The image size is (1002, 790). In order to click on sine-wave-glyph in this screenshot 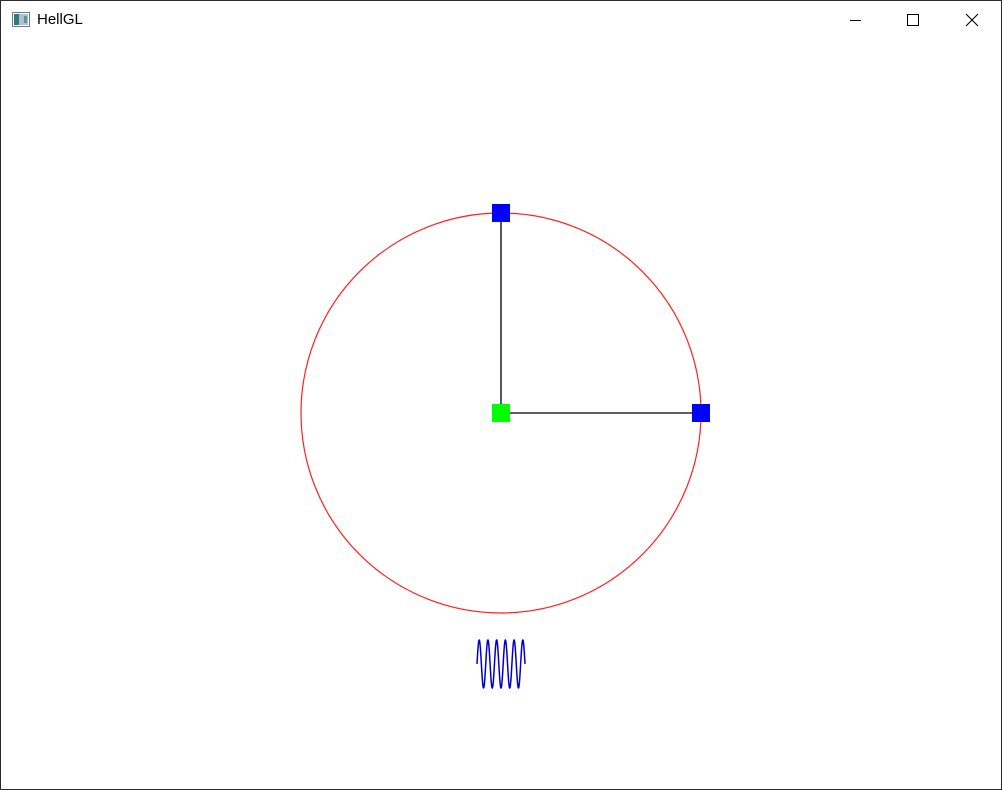, I will do `click(501, 664)`.